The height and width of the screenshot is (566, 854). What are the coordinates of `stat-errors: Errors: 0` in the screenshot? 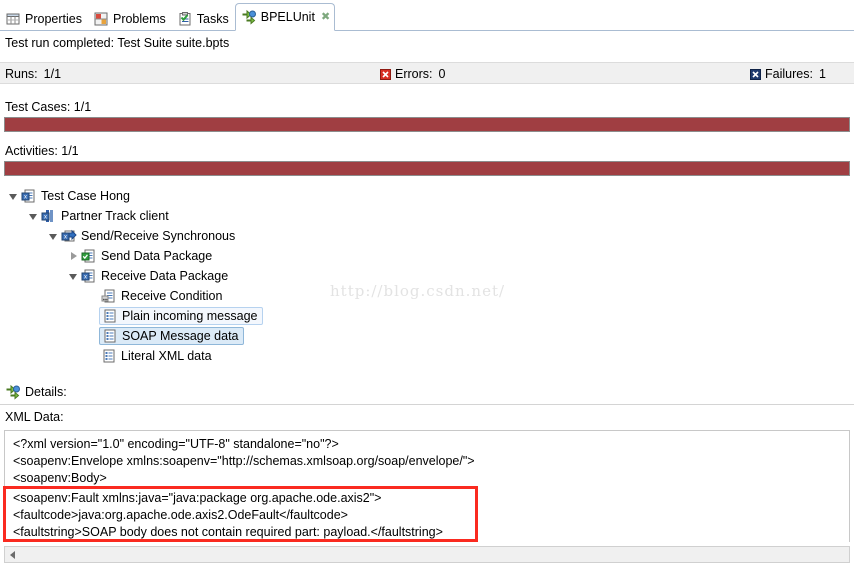 It's located at (412, 74).